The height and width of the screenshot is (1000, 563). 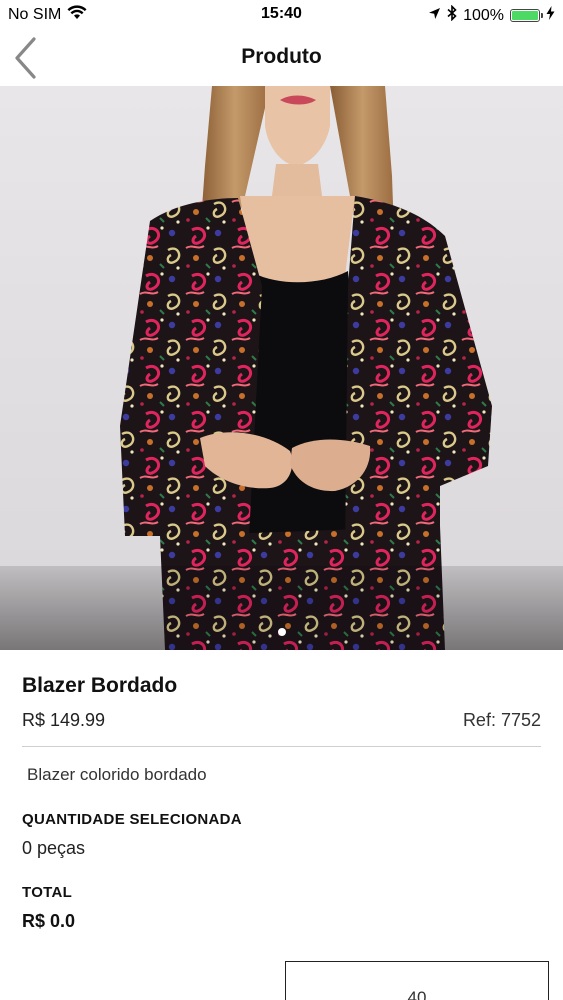 What do you see at coordinates (25, 60) in the screenshot?
I see `chevron-left-icon` at bounding box center [25, 60].